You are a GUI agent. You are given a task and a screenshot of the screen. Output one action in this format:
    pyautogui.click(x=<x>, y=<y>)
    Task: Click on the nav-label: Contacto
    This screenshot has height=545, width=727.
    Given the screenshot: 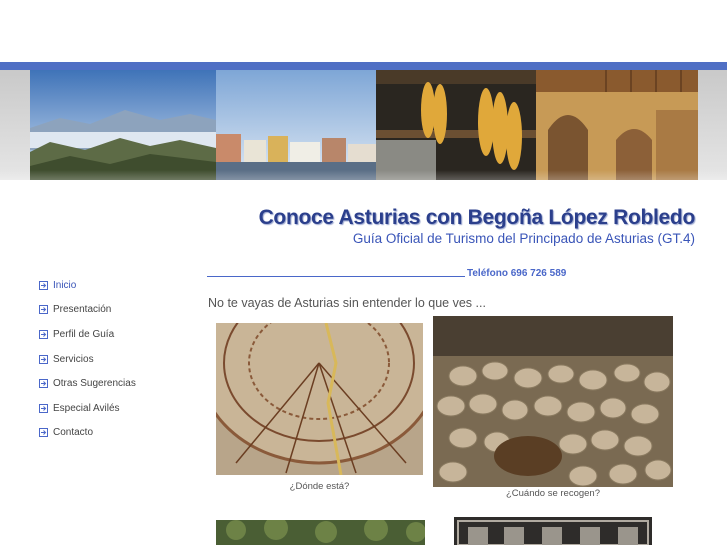 What is the action you would take?
    pyautogui.click(x=73, y=433)
    